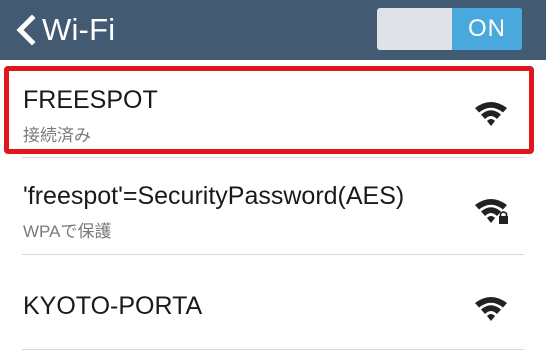  What do you see at coordinates (113, 306) in the screenshot?
I see `network-name: KYOTO-PORTA` at bounding box center [113, 306].